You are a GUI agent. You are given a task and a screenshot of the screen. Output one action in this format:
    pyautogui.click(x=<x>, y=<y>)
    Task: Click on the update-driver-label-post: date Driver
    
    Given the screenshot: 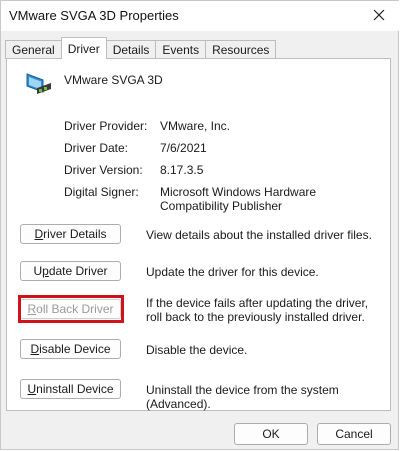 What is the action you would take?
    pyautogui.click(x=78, y=271)
    